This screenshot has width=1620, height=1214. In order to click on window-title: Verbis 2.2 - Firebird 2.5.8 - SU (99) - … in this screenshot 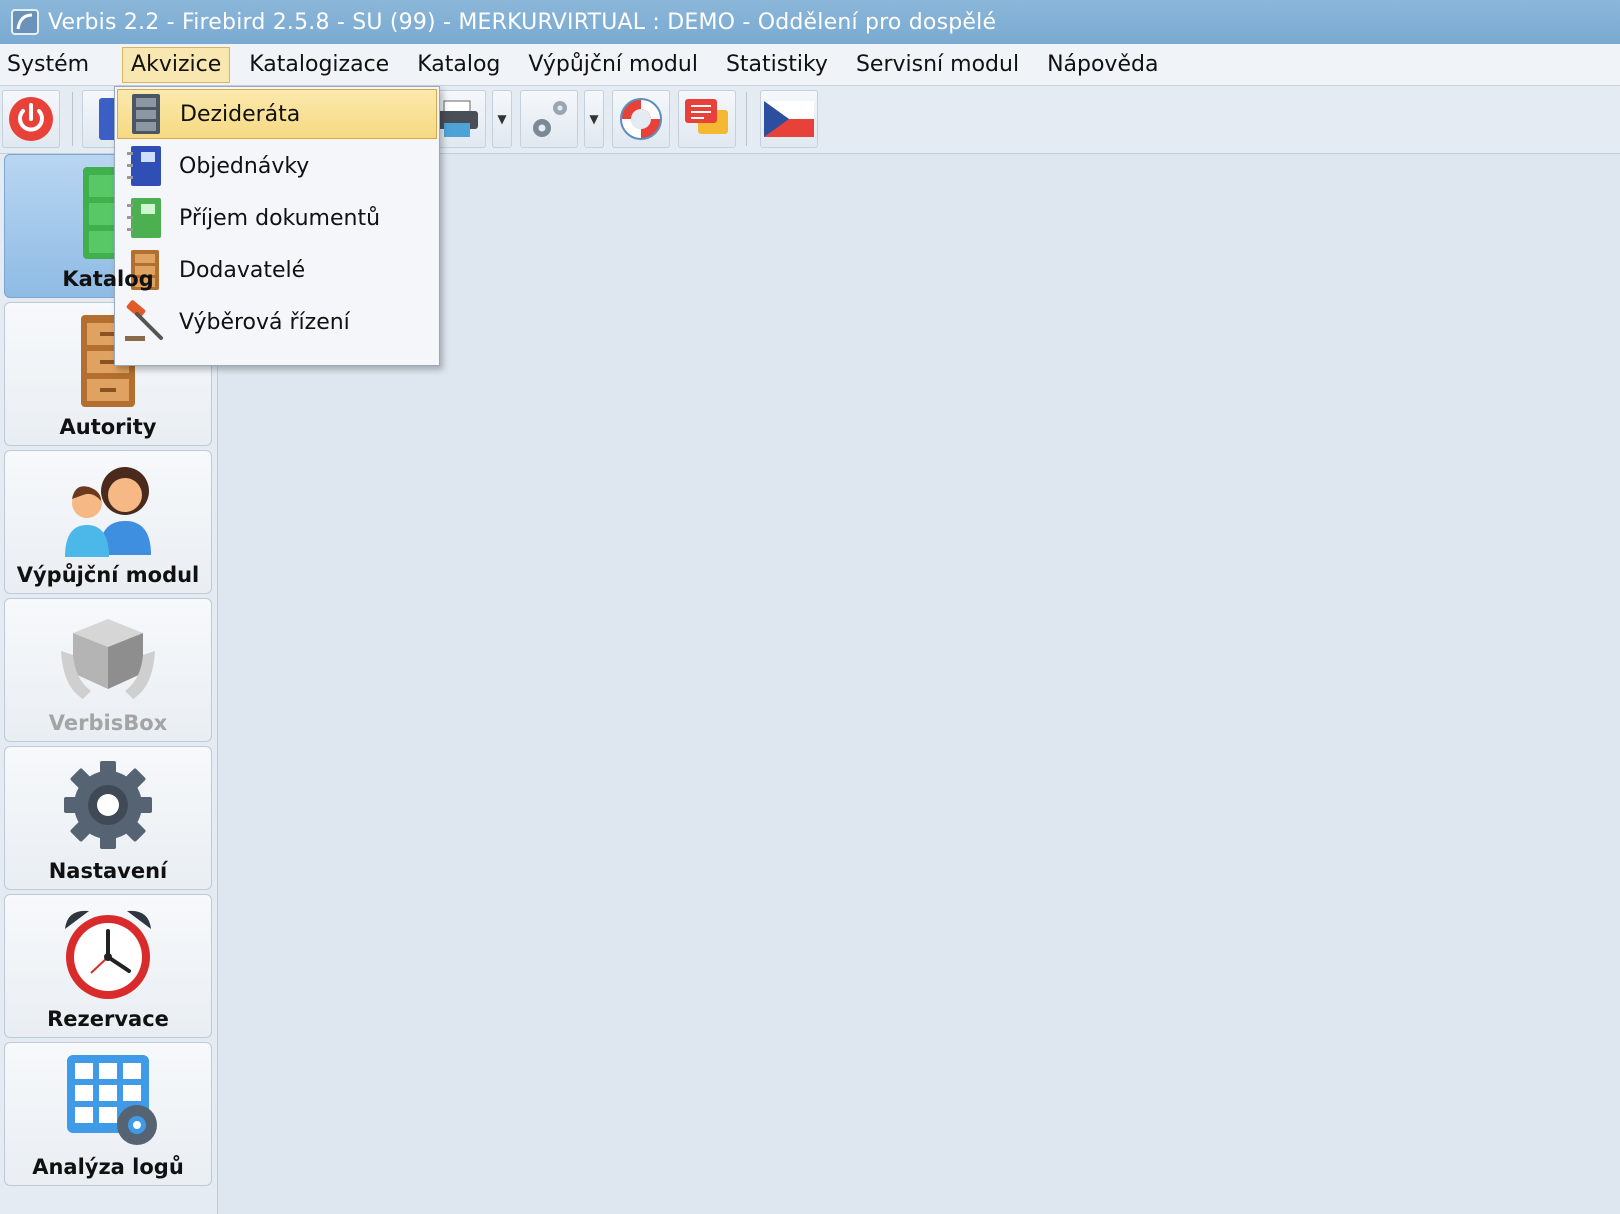, I will do `click(522, 22)`.